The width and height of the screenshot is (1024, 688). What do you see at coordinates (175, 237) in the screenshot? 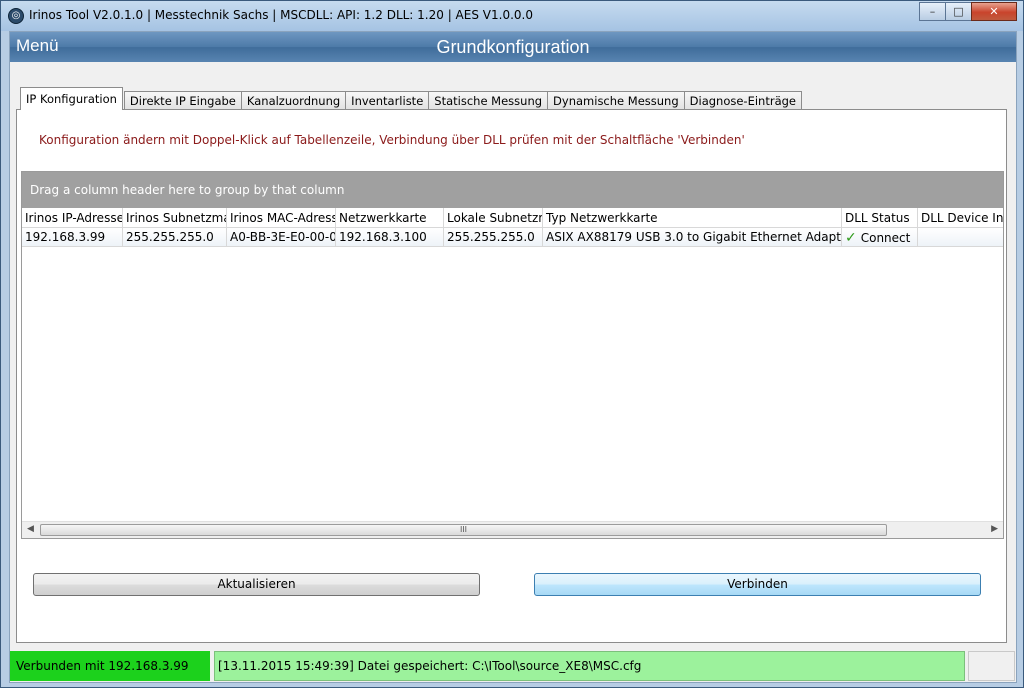
I see `cell-subnet: 255.255.255.0` at bounding box center [175, 237].